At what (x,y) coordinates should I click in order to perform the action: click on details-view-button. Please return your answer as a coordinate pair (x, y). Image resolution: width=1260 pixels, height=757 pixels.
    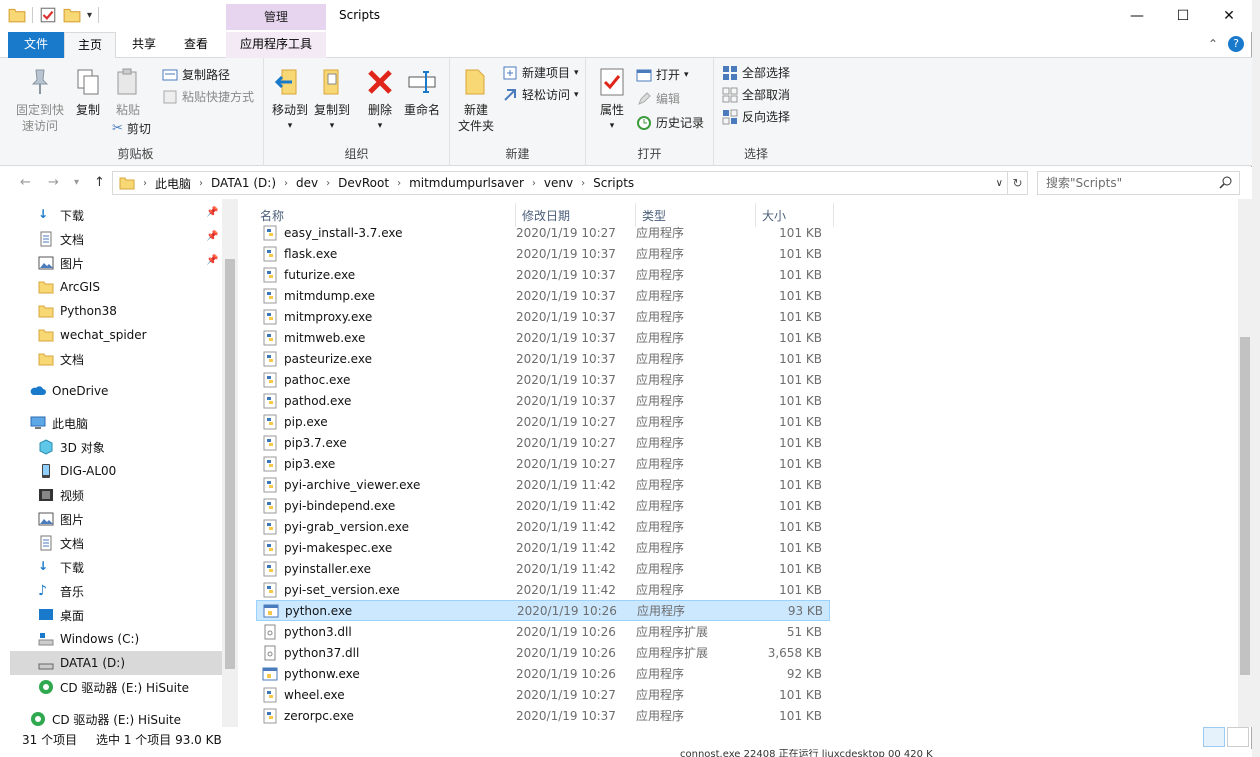
    Looking at the image, I should click on (1214, 737).